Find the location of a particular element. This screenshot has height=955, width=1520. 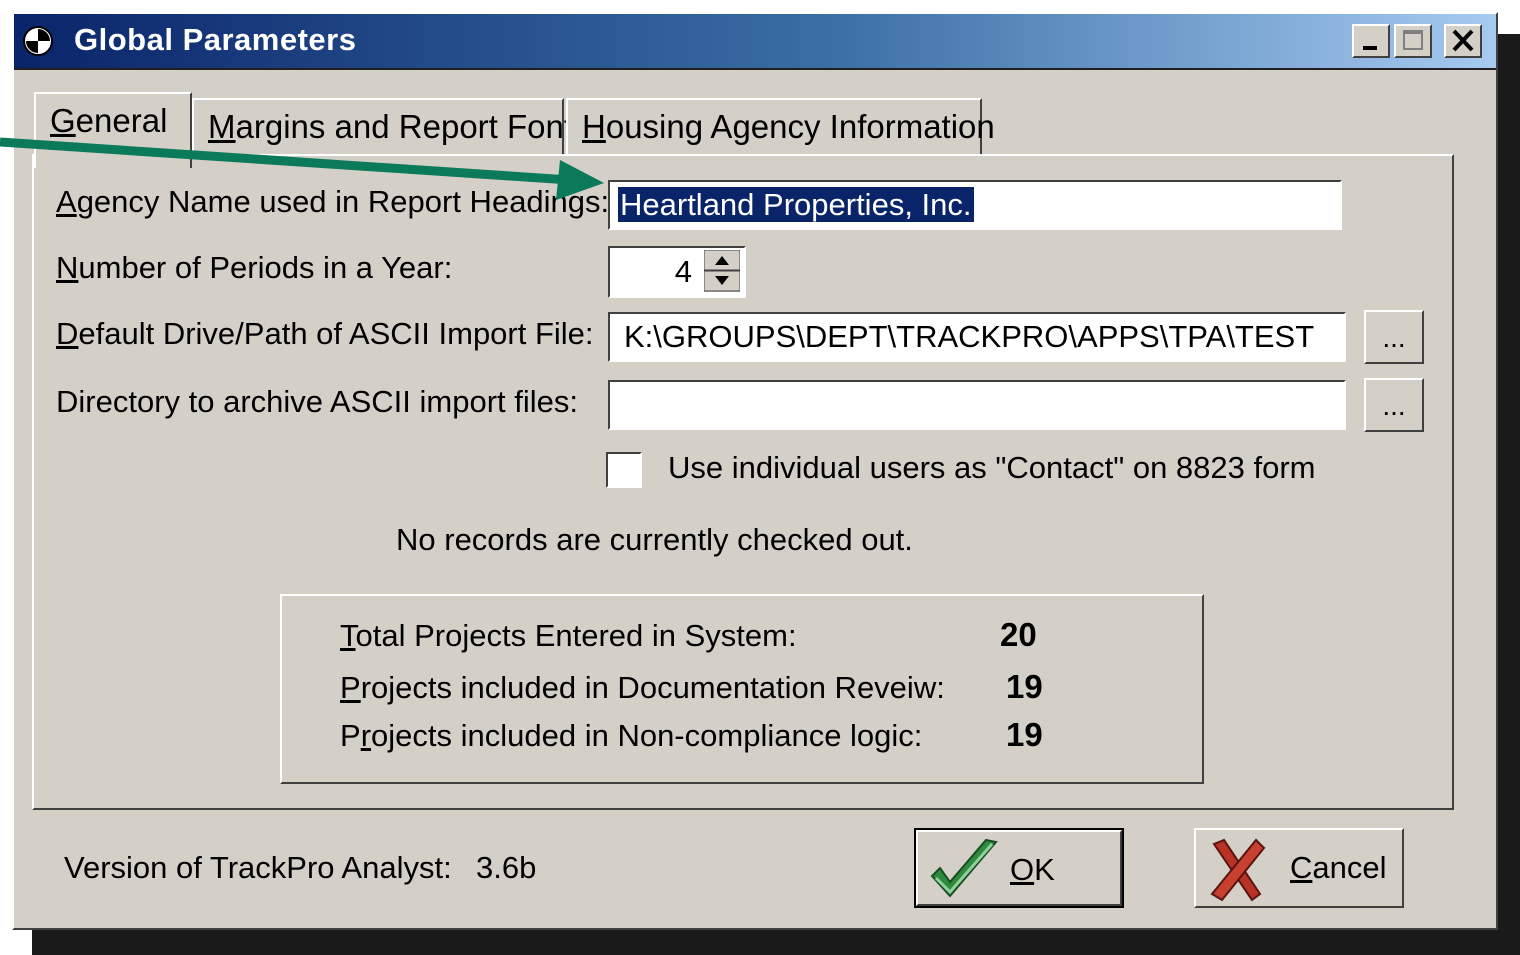

spin-buttons is located at coordinates (722, 270).